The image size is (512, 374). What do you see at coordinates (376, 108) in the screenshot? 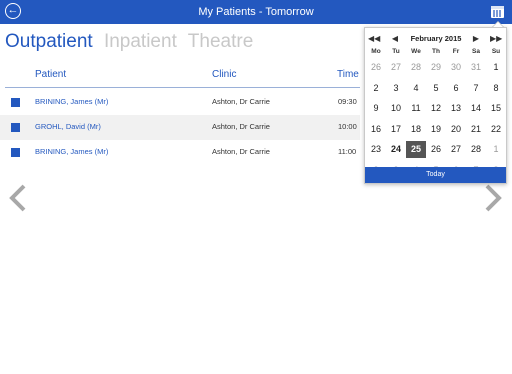
I see `calendar-day: 9` at bounding box center [376, 108].